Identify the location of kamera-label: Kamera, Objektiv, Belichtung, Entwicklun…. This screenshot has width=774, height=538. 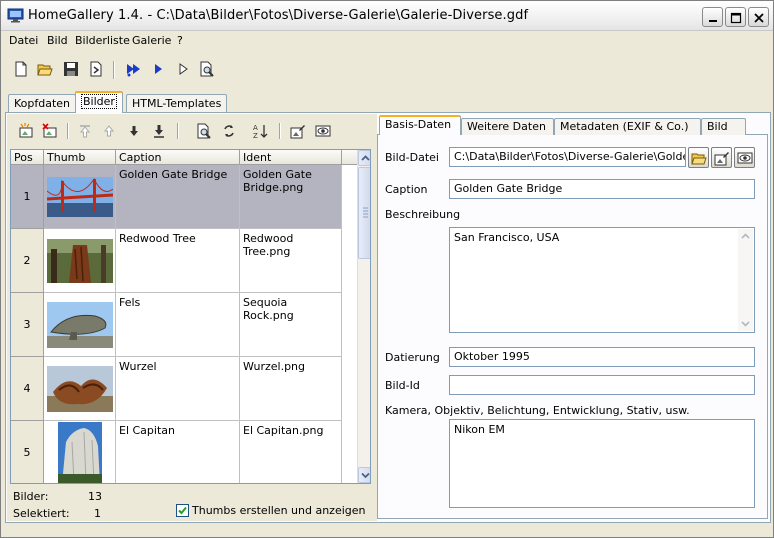
(537, 410).